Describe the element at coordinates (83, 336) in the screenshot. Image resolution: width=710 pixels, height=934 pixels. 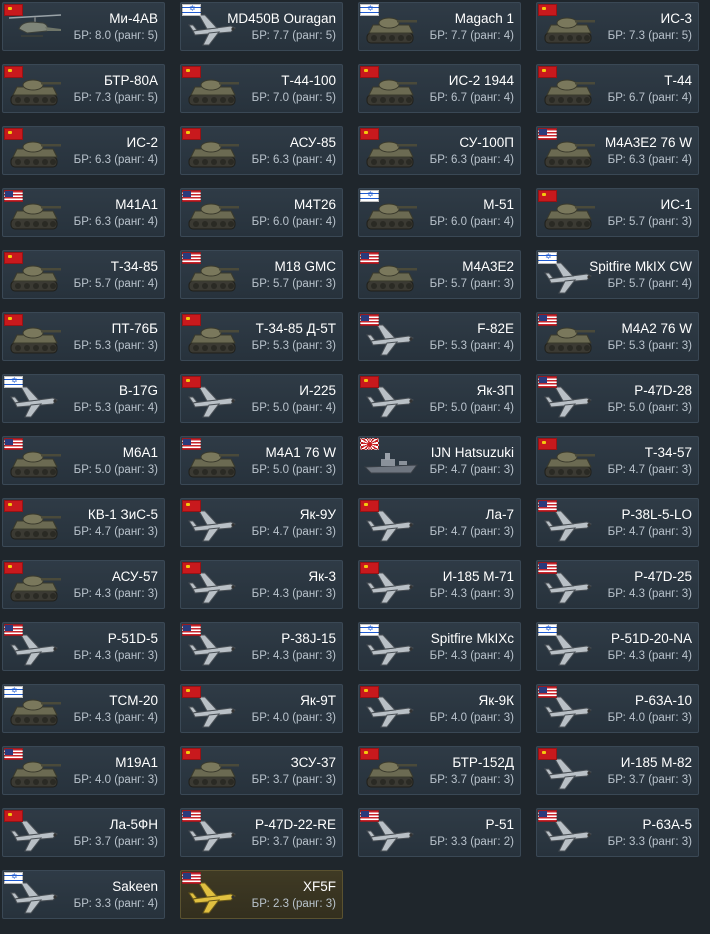
I see `vehicle-card-pt-76b: ПТ-76Б БР: 5.3 (ранг: 3)` at that location.